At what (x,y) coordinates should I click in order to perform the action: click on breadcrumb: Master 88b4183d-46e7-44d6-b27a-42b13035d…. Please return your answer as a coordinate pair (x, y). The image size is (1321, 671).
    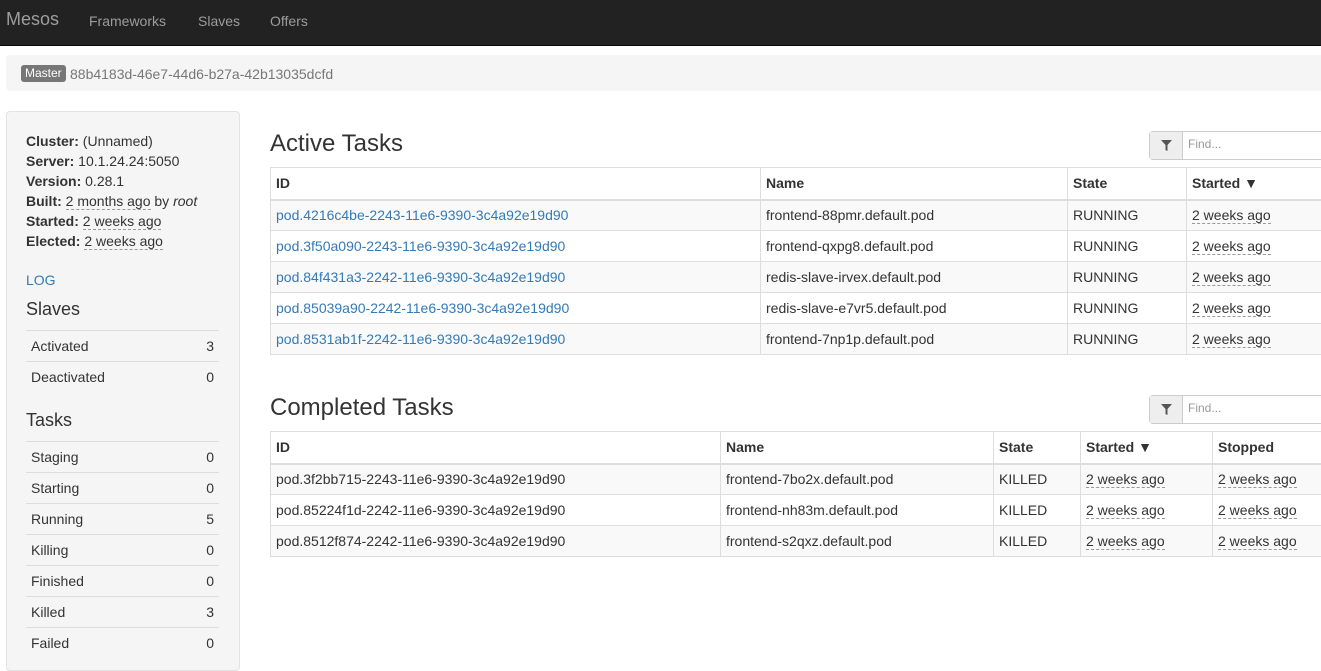
    Looking at the image, I should click on (663, 73).